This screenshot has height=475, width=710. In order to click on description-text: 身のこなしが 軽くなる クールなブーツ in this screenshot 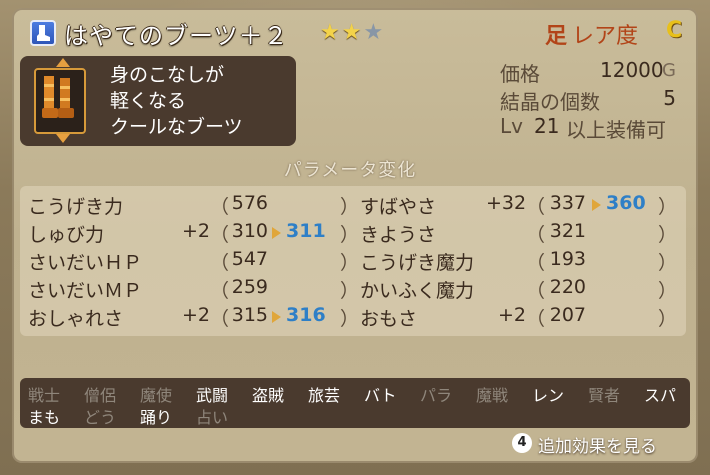, I will do `click(176, 101)`.